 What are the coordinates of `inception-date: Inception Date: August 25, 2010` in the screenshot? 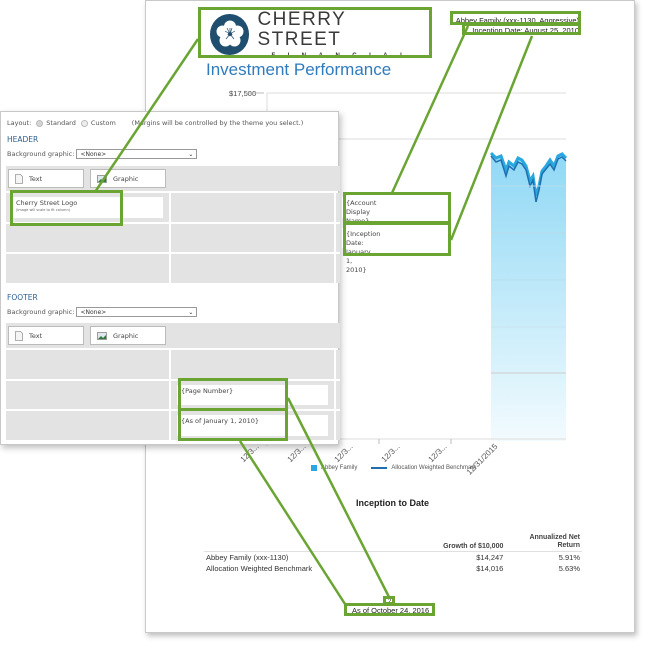 It's located at (525, 30).